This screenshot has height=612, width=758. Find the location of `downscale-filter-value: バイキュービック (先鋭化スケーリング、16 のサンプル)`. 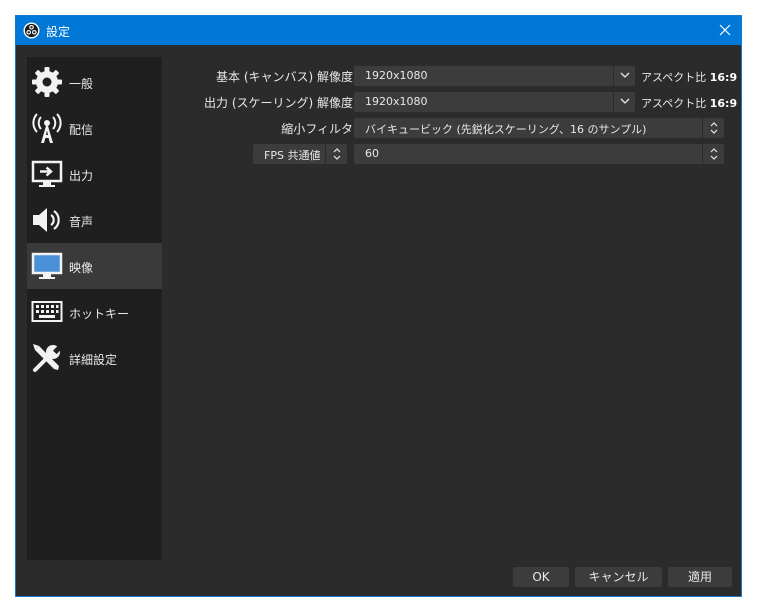

downscale-filter-value: バイキュービック (先鋭化スケーリング、16 のサンプル) is located at coordinates (506, 129).